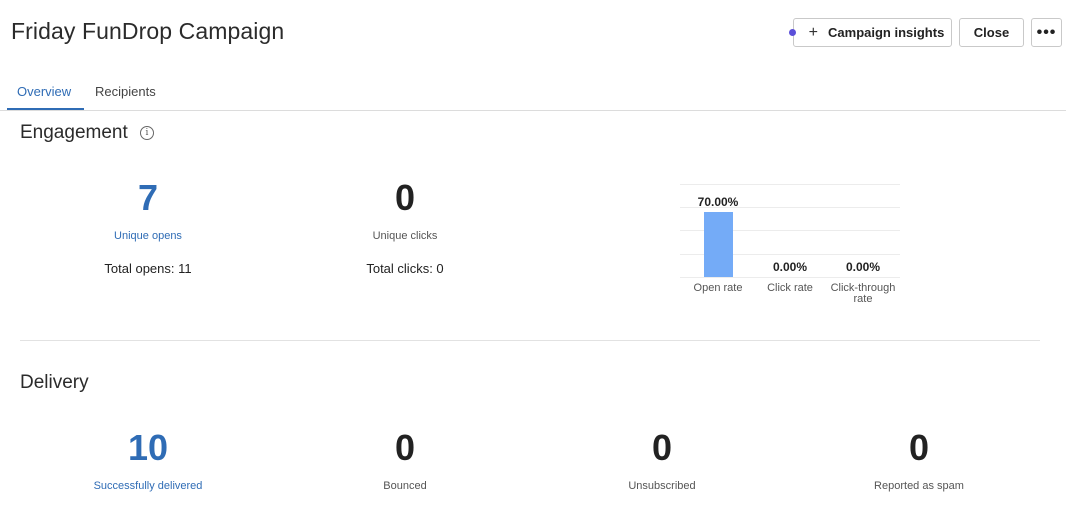 This screenshot has height=511, width=1066. I want to click on spam-metric: 0 Reported as spam, so click(919, 460).